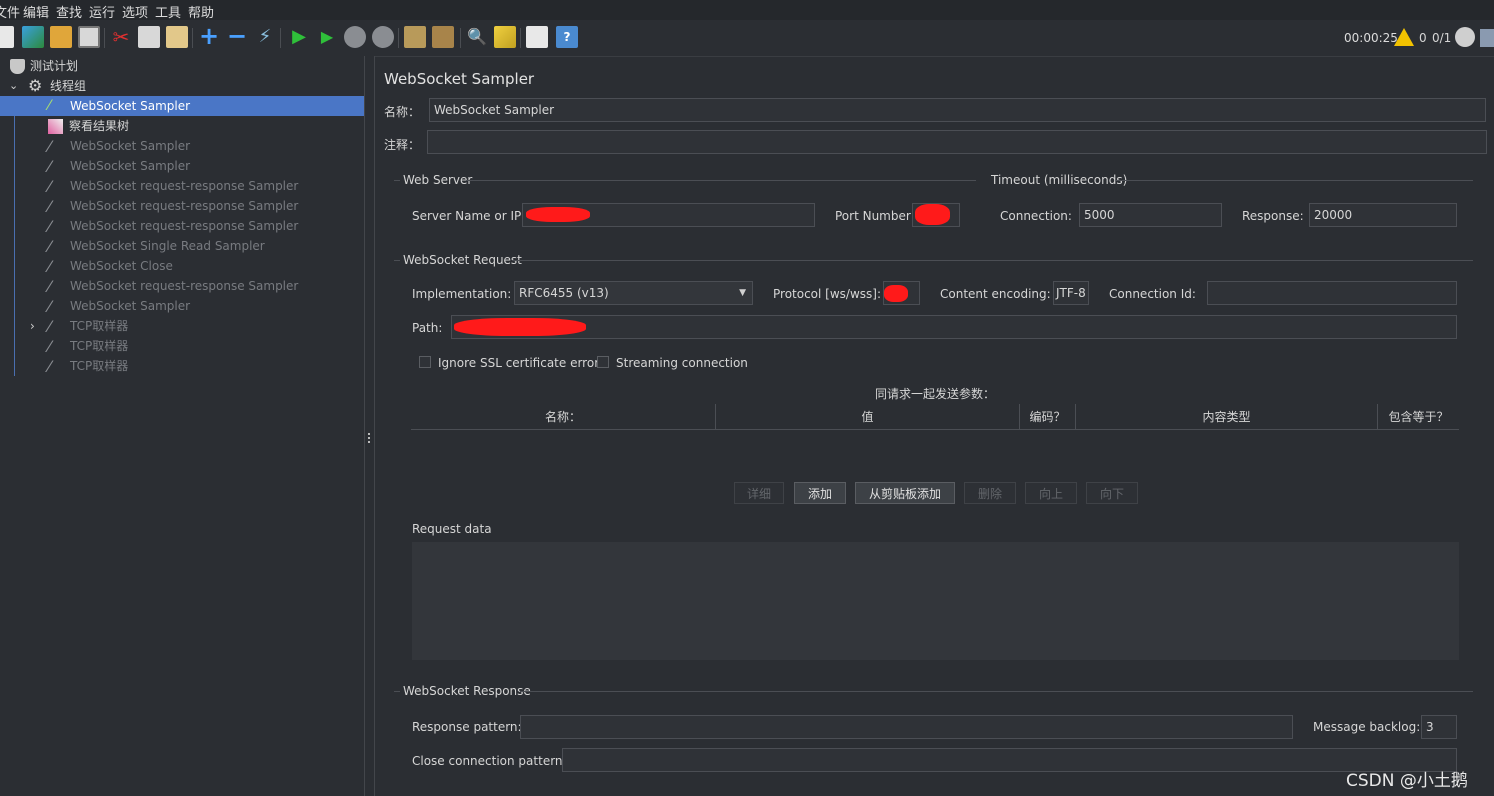 This screenshot has height=796, width=1494. Describe the element at coordinates (121, 37) in the screenshot. I see `cut-icon: ✂` at that location.